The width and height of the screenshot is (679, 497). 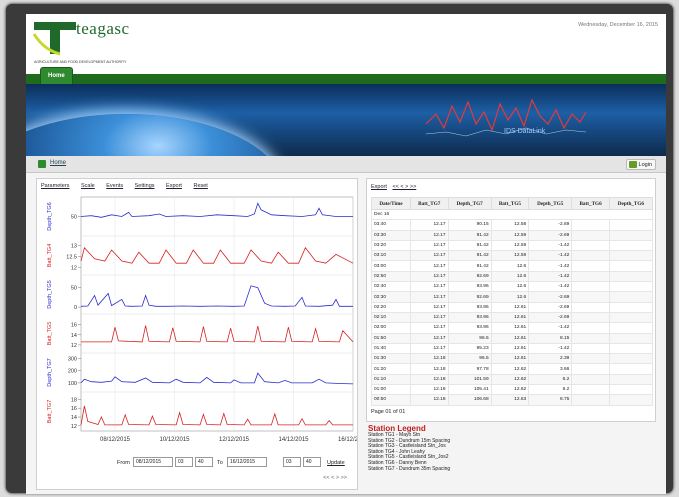 I want to click on teagasc-t-icon, so click(x=54, y=39).